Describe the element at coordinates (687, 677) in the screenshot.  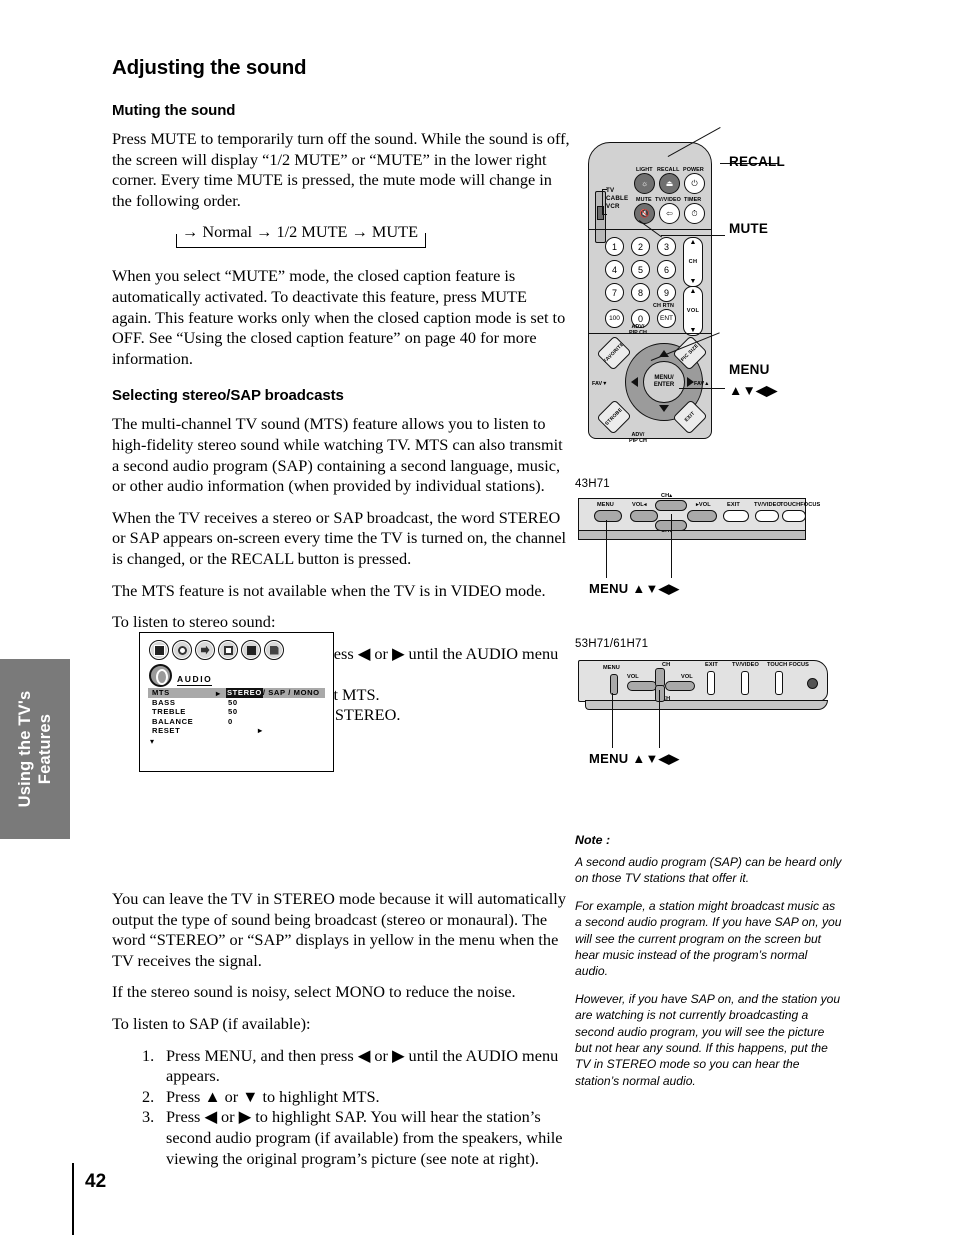
I see `label-vol-right-53: VOL` at that location.